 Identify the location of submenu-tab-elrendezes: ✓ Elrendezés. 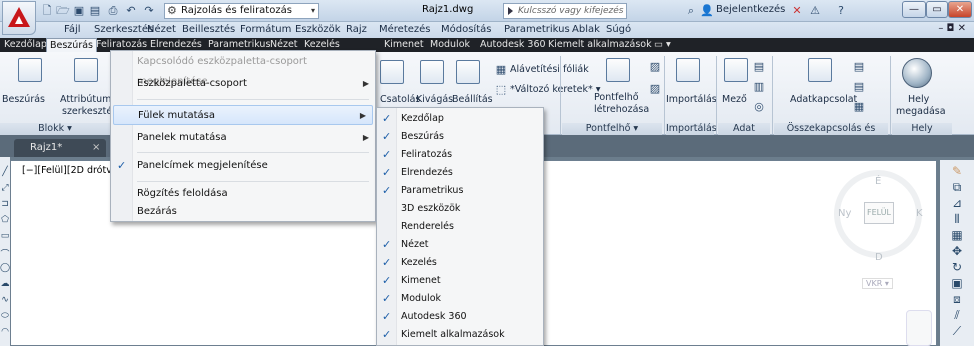
(460, 172).